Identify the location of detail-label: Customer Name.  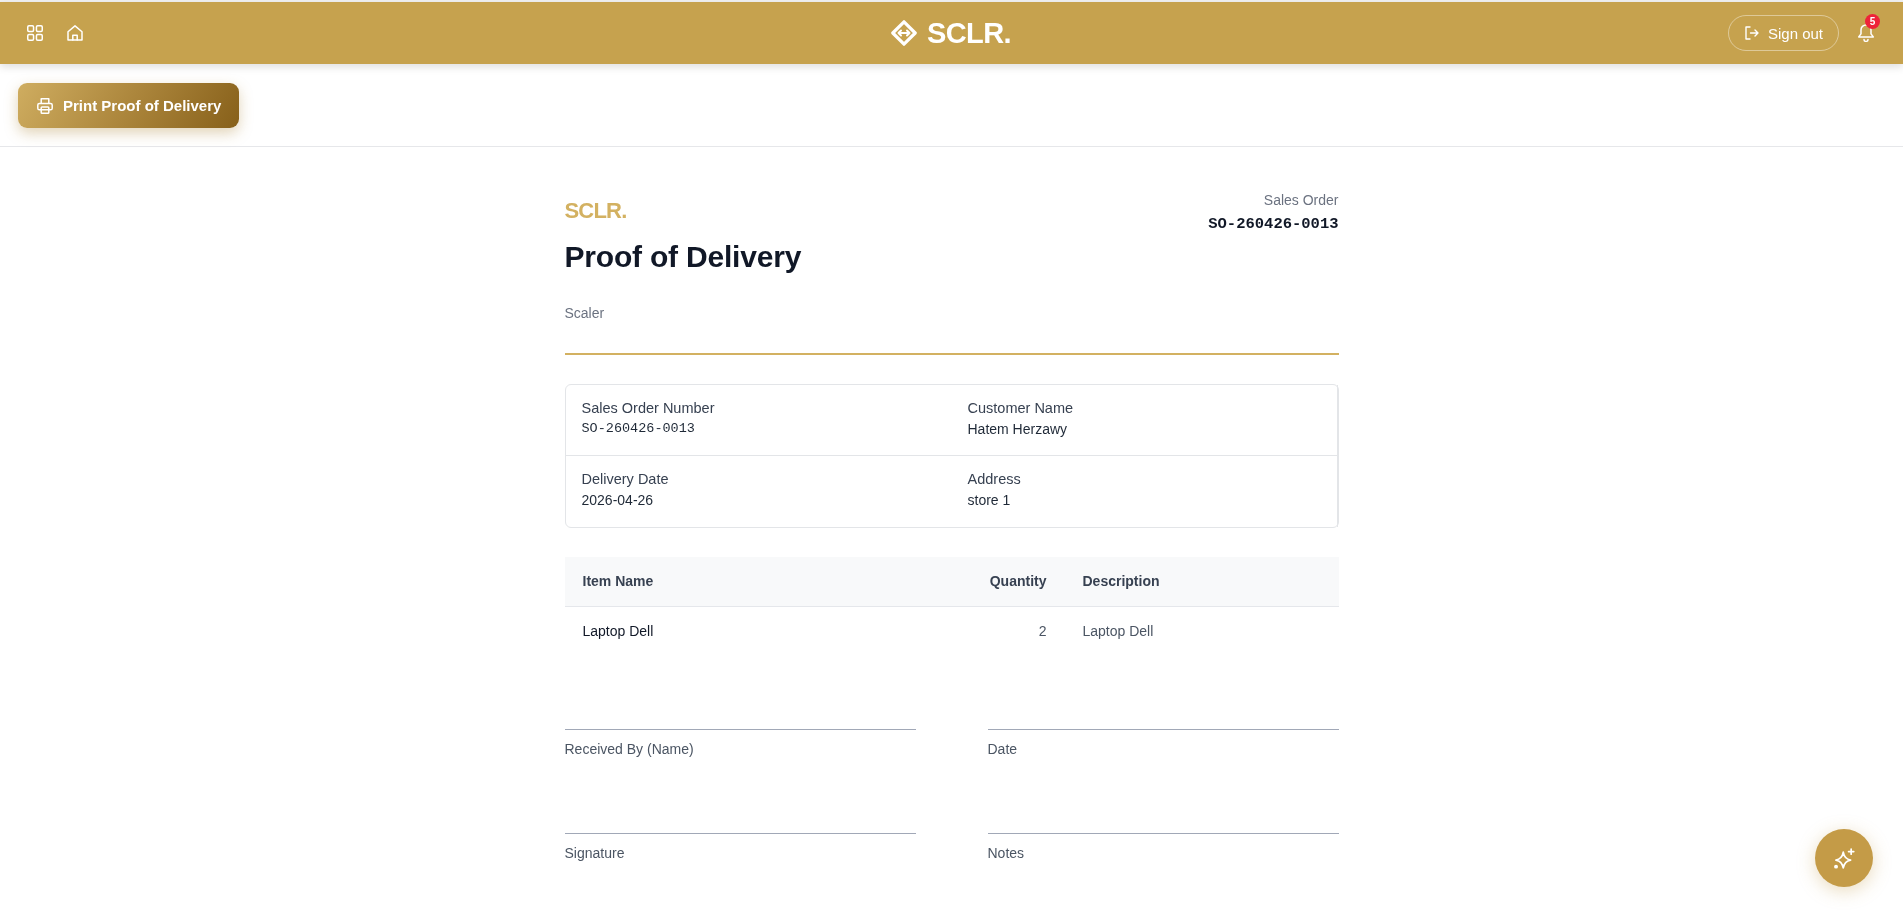
(1020, 408).